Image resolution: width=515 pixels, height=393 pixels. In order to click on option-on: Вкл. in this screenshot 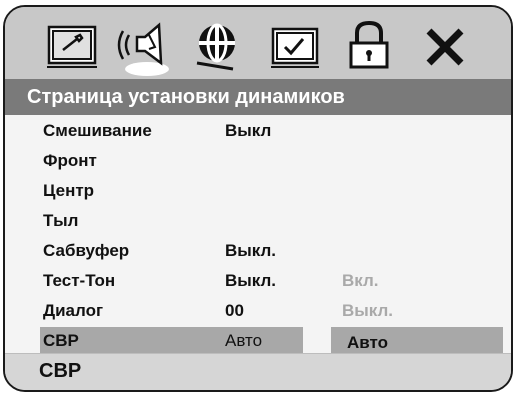, I will do `click(360, 281)`.